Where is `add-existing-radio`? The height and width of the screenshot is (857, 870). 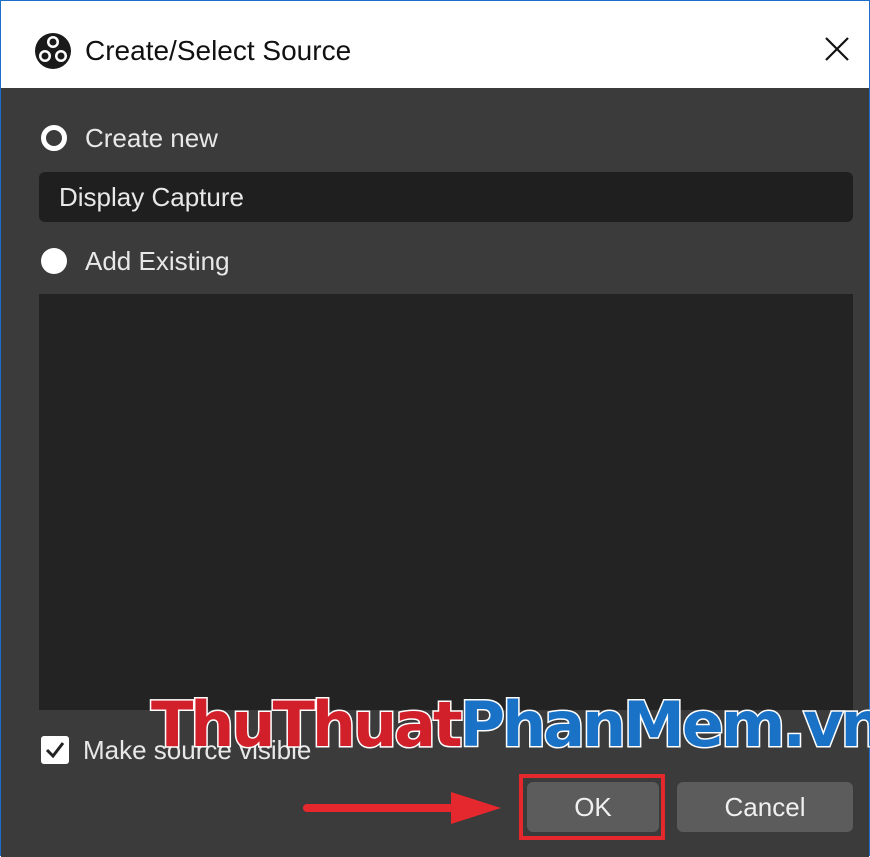 add-existing-radio is located at coordinates (54, 261).